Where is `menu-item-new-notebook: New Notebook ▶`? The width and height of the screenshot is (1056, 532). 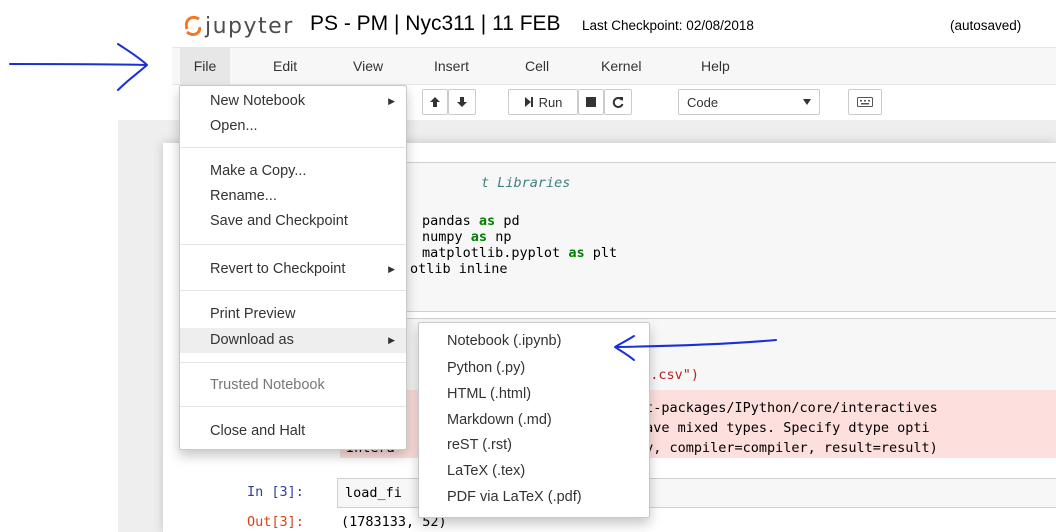 menu-item-new-notebook: New Notebook ▶ is located at coordinates (293, 101).